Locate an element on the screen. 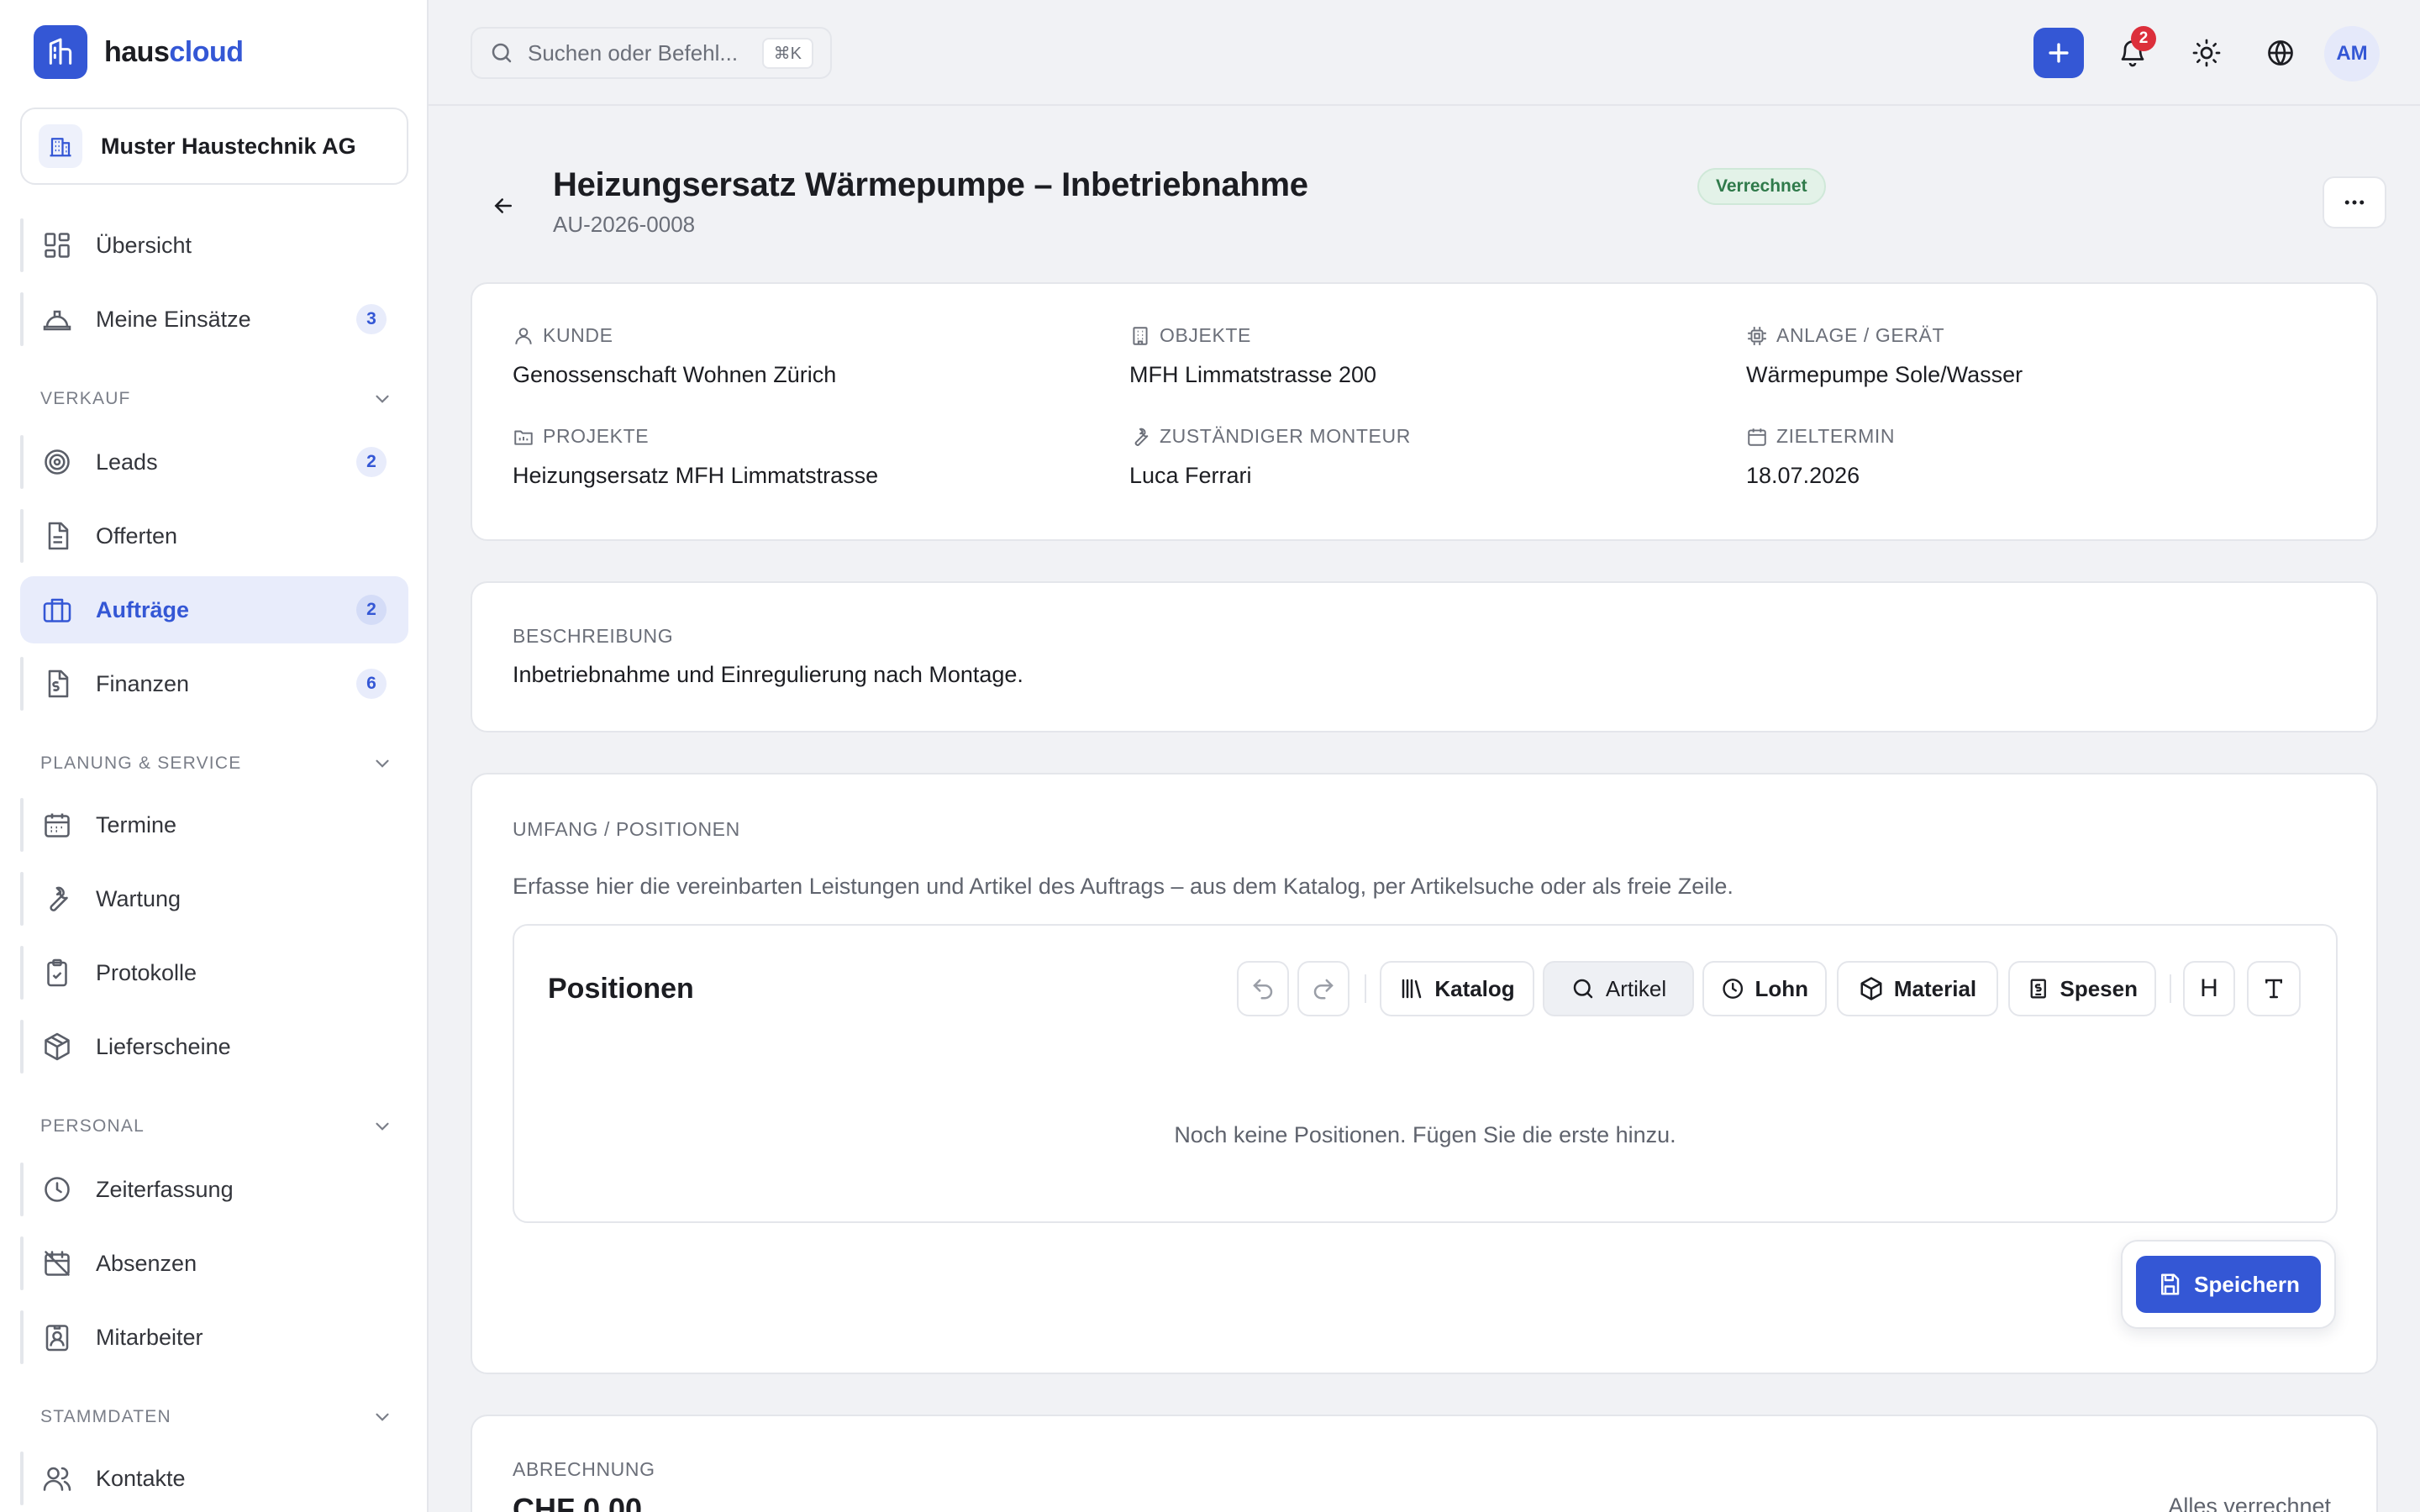 Image resolution: width=2420 pixels, height=1512 pixels. sidebar-item-termine: Termine is located at coordinates (214, 824).